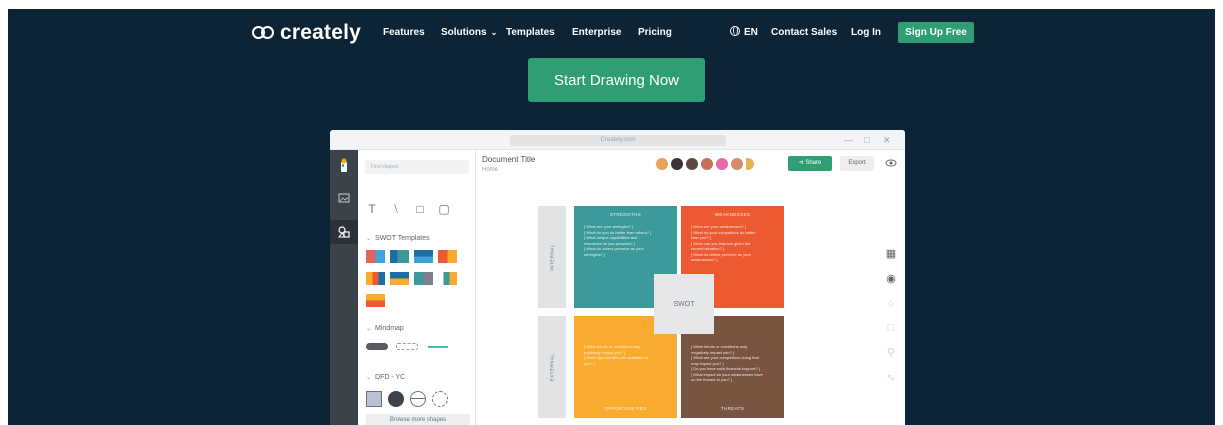  Describe the element at coordinates (891, 353) in the screenshot. I see `link-icon: ⚲` at that location.